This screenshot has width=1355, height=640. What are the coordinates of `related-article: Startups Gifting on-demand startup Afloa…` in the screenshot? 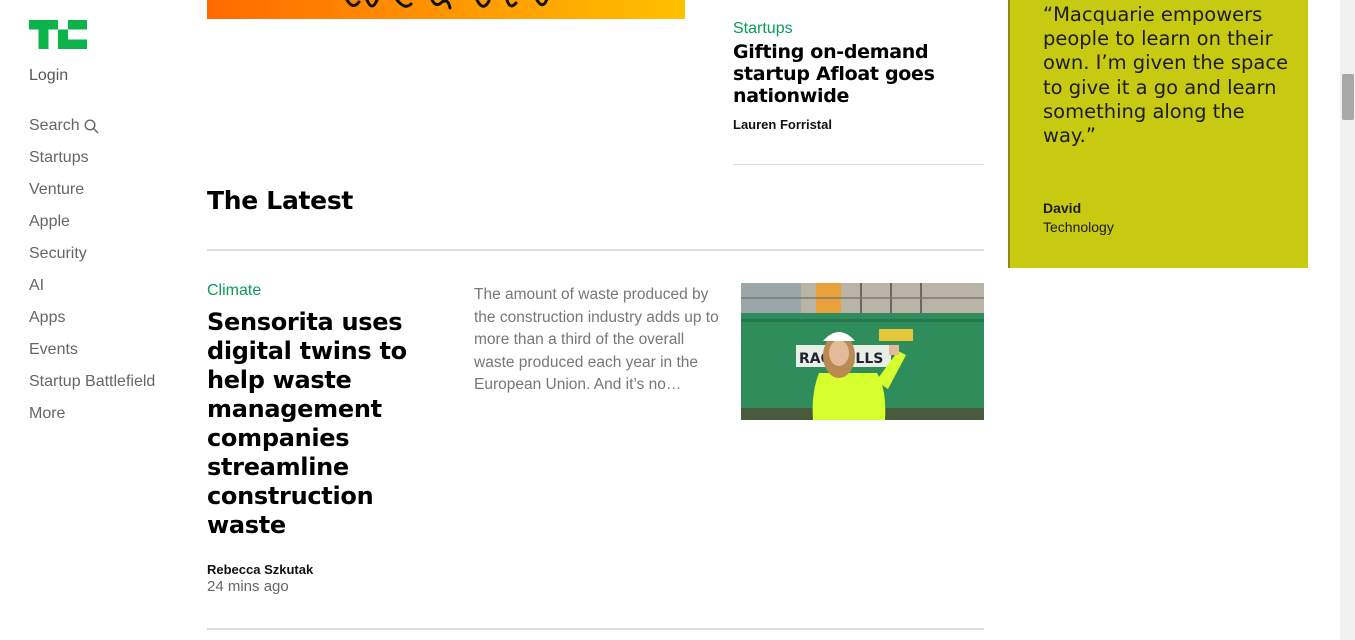 It's located at (858, 76).